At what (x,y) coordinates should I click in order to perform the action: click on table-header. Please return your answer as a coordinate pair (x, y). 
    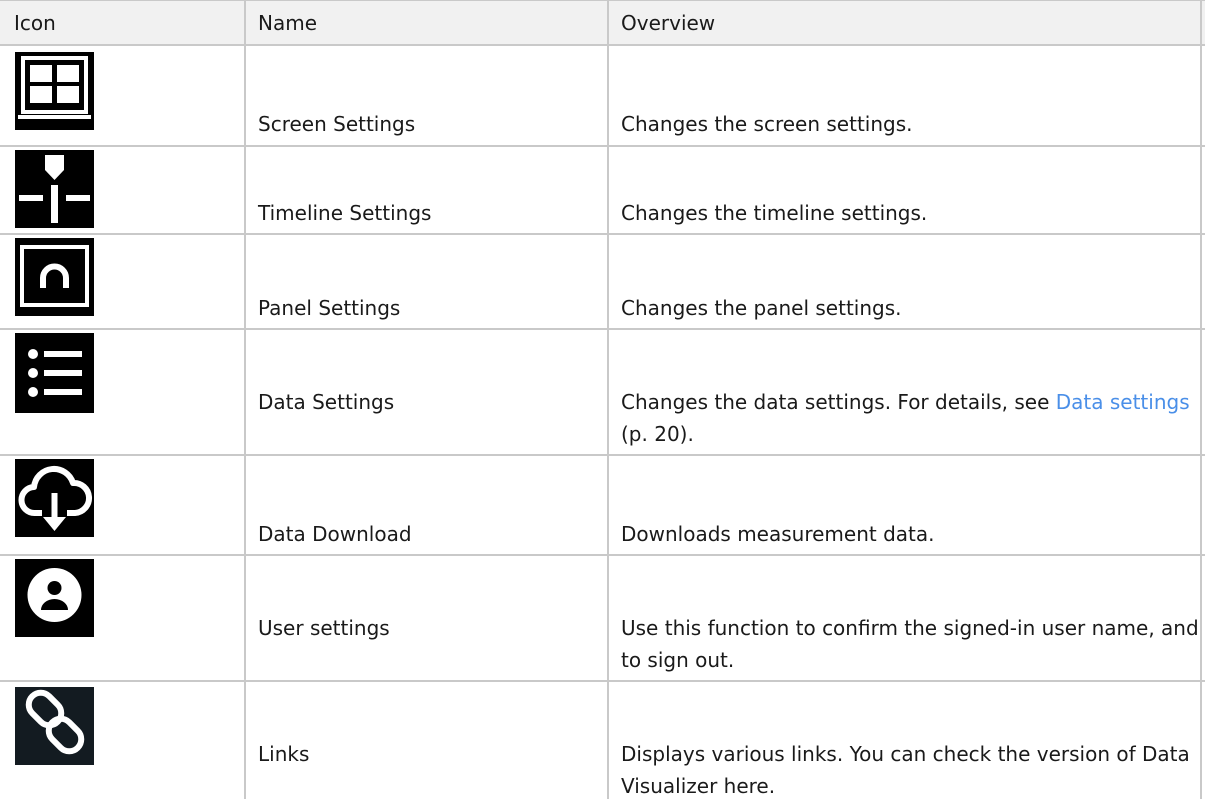
    Looking at the image, I should click on (602, 23).